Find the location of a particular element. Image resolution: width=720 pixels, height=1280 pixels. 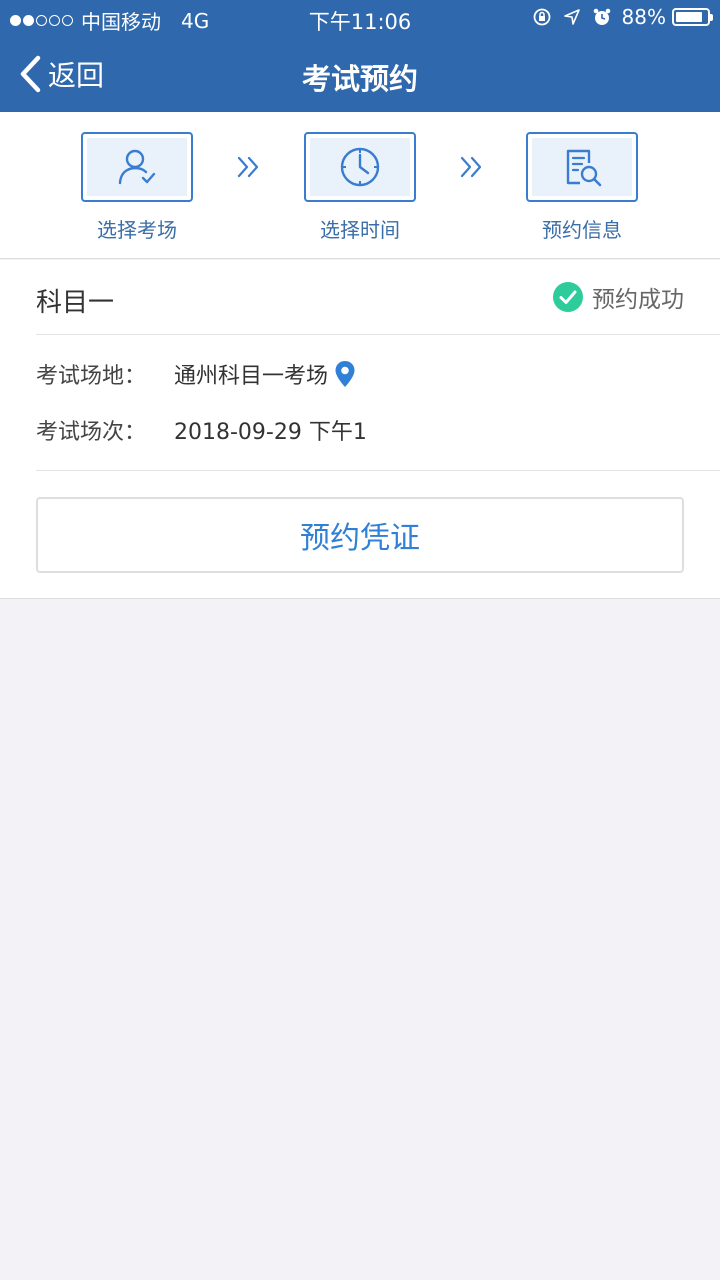

step-label: 预约信息 is located at coordinates (582, 230).